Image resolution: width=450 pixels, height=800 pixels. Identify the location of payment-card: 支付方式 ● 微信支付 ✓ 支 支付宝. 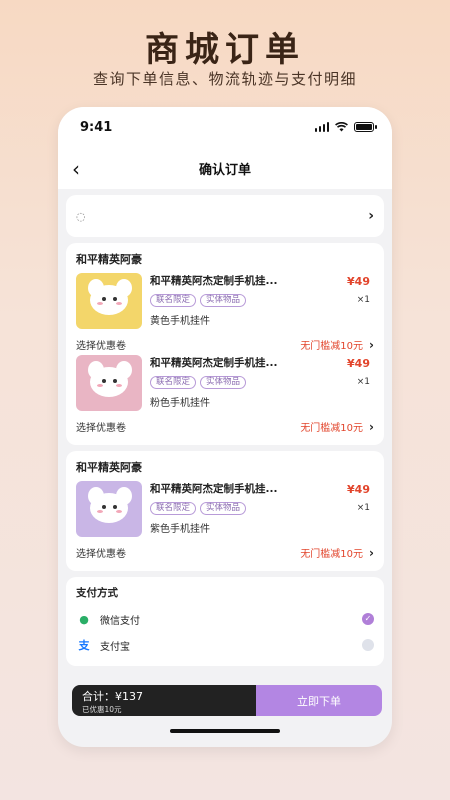
(225, 621).